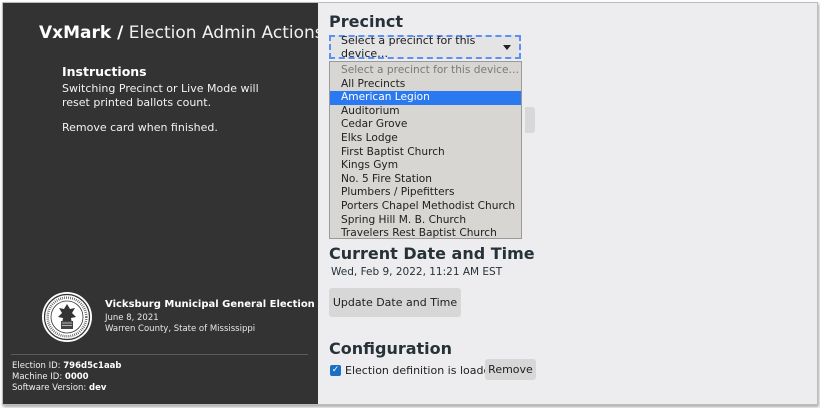 This screenshot has height=408, width=820. Describe the element at coordinates (81, 33) in the screenshot. I see `brand-name: VxMark /` at that location.